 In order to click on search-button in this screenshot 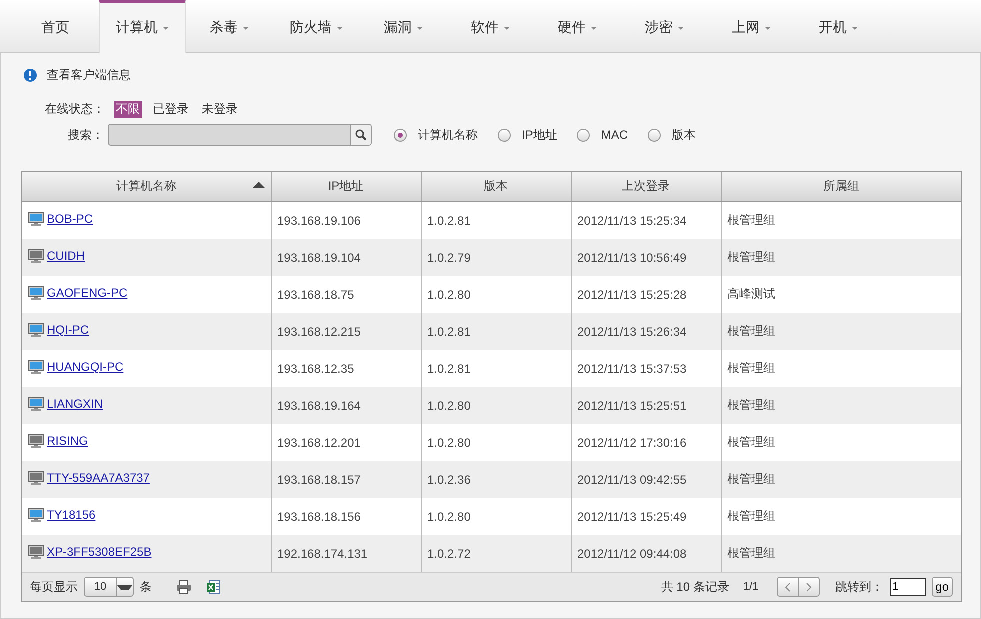, I will do `click(360, 135)`.